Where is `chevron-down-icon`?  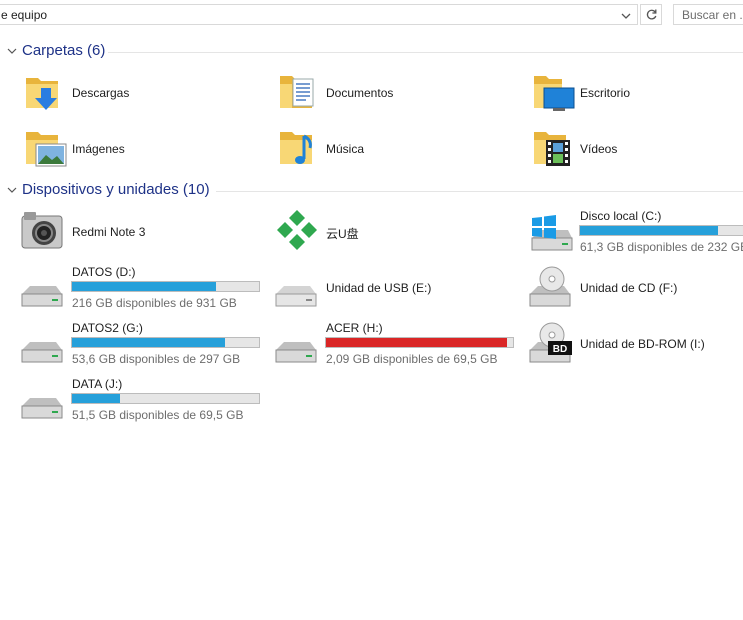
chevron-down-icon is located at coordinates (626, 16).